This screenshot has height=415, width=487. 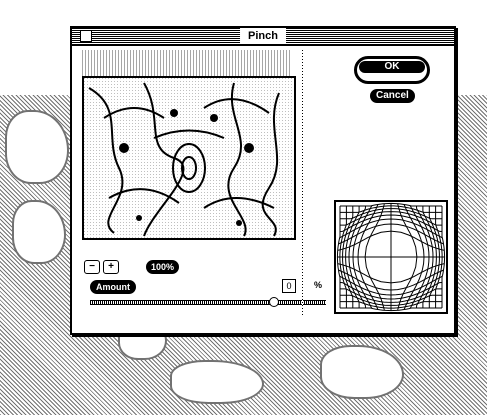 I want to click on dialog-title: Pinch, so click(x=263, y=36).